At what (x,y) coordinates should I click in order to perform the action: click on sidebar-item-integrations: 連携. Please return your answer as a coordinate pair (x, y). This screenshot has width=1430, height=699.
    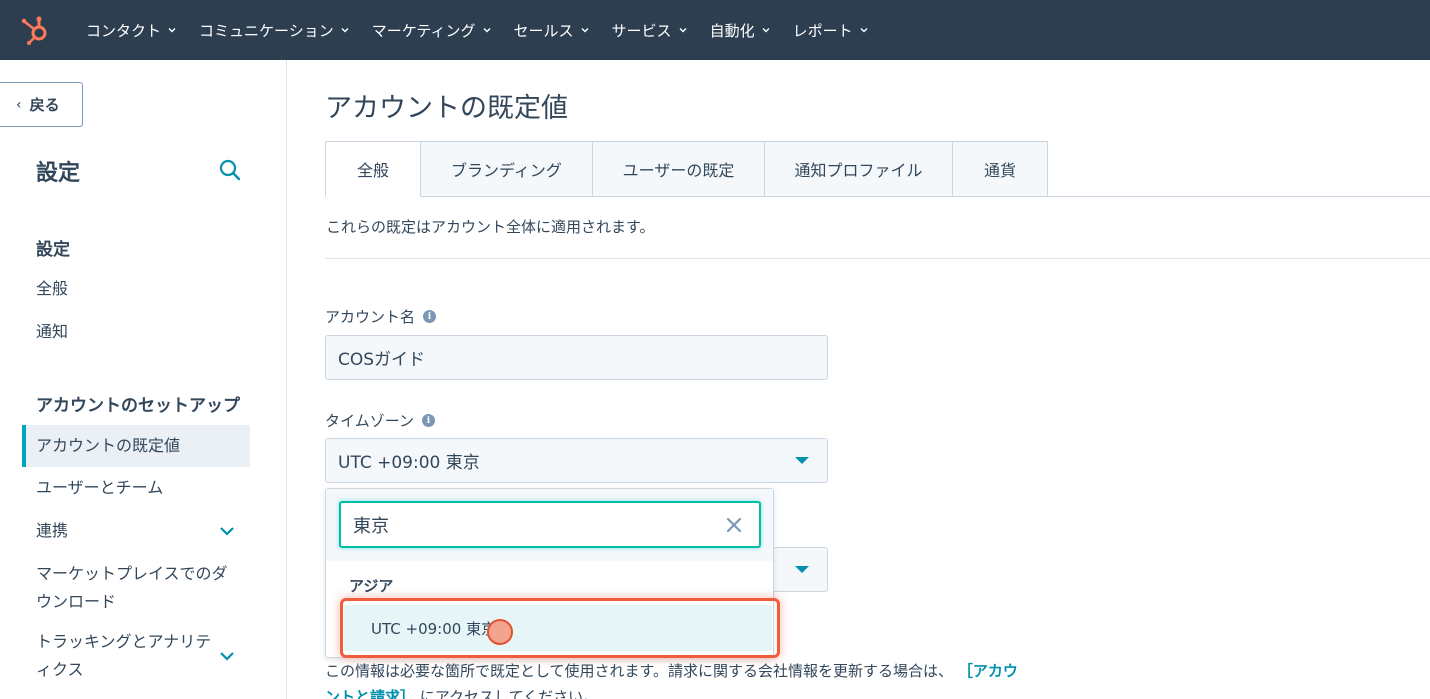
    Looking at the image, I should click on (52, 531).